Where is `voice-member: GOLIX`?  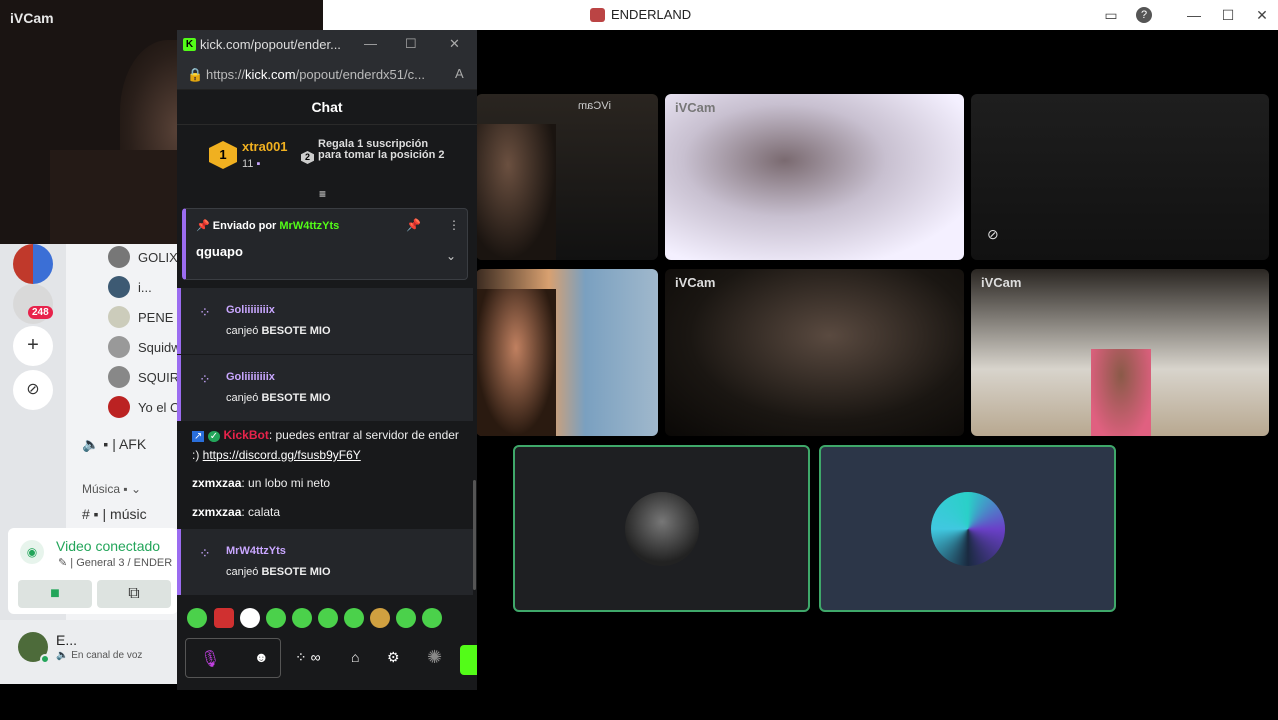
voice-member: GOLIX is located at coordinates (143, 257).